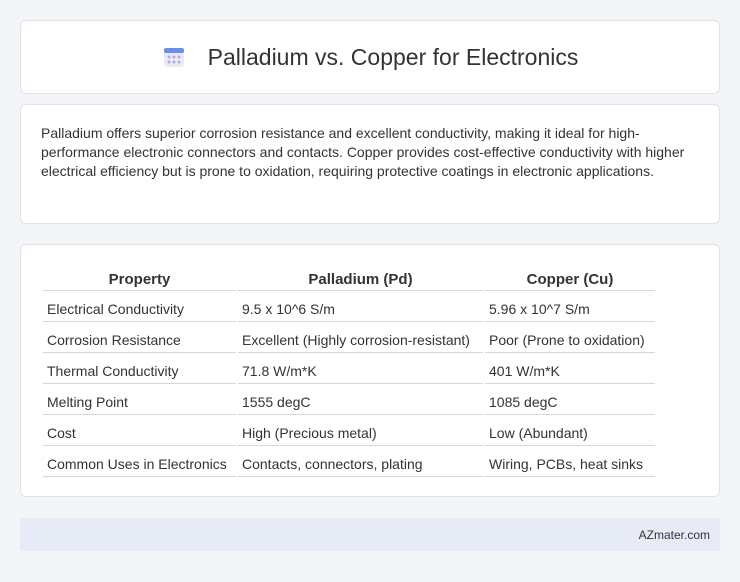 This screenshot has width=740, height=582. What do you see at coordinates (570, 462) in the screenshot?
I see `cell-copper: Wiring, PCBs, heat sinks` at bounding box center [570, 462].